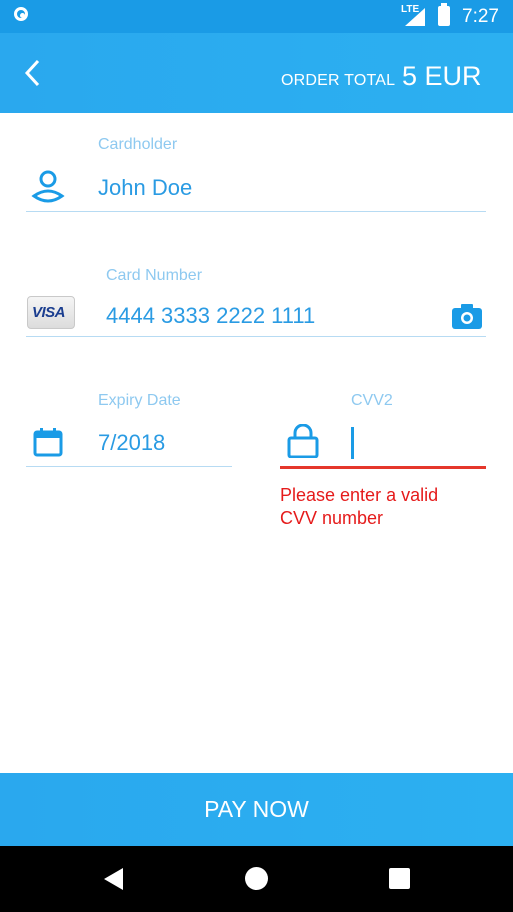 This screenshot has height=912, width=513. Describe the element at coordinates (145, 188) in the screenshot. I see `cardholder-input: John Doe` at that location.